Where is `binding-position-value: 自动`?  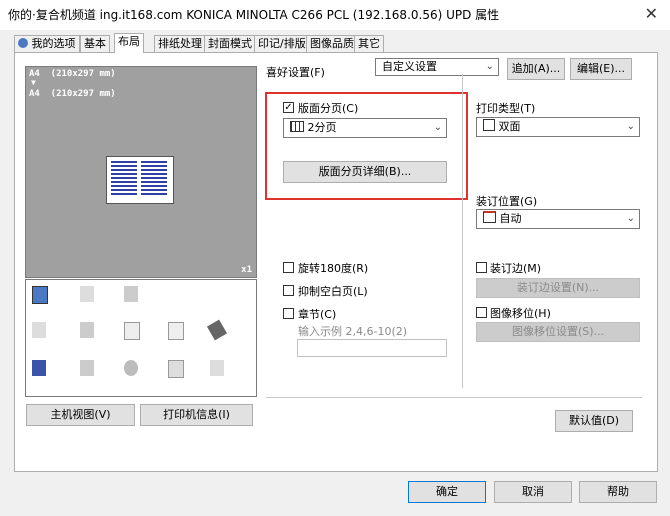
binding-position-value: 自动 is located at coordinates (510, 218).